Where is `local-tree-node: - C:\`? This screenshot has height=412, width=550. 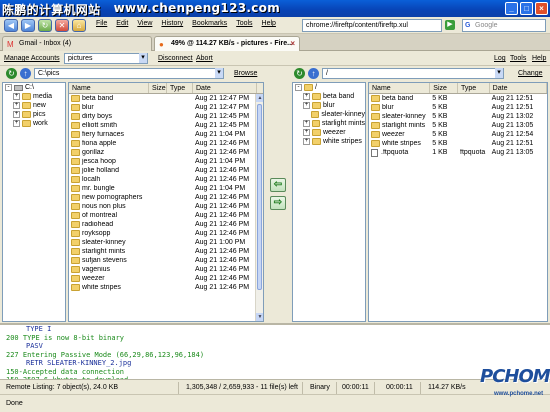
local-tree-node: - C:\ is located at coordinates (34, 87).